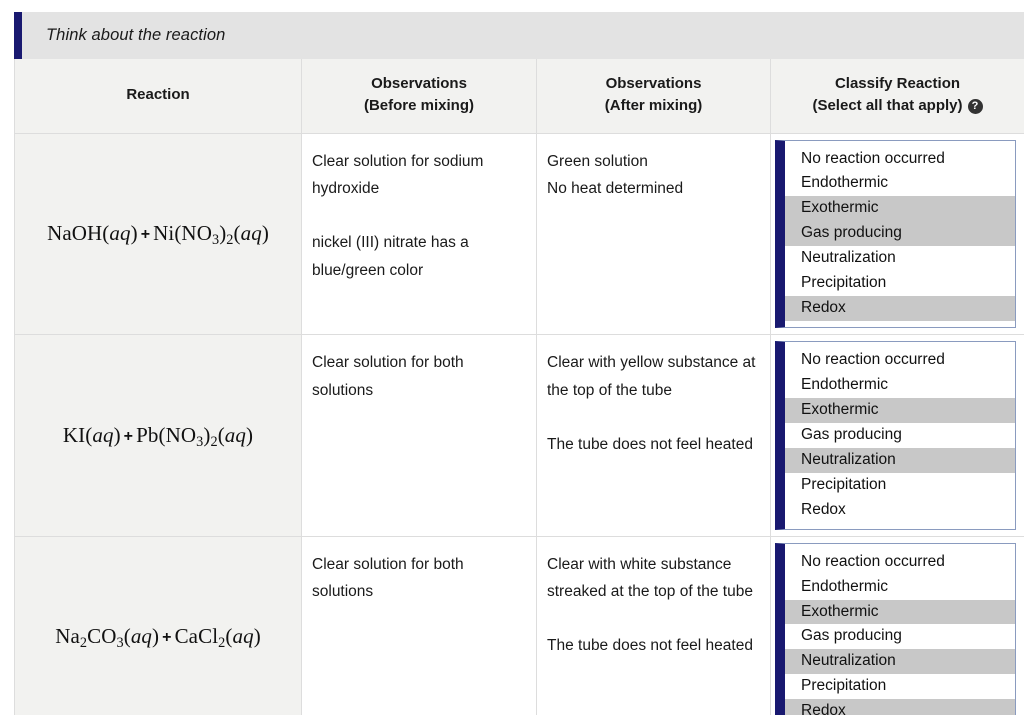  What do you see at coordinates (419, 625) in the screenshot?
I see `observations-before-cell-3: Clear solution for both solutions` at bounding box center [419, 625].